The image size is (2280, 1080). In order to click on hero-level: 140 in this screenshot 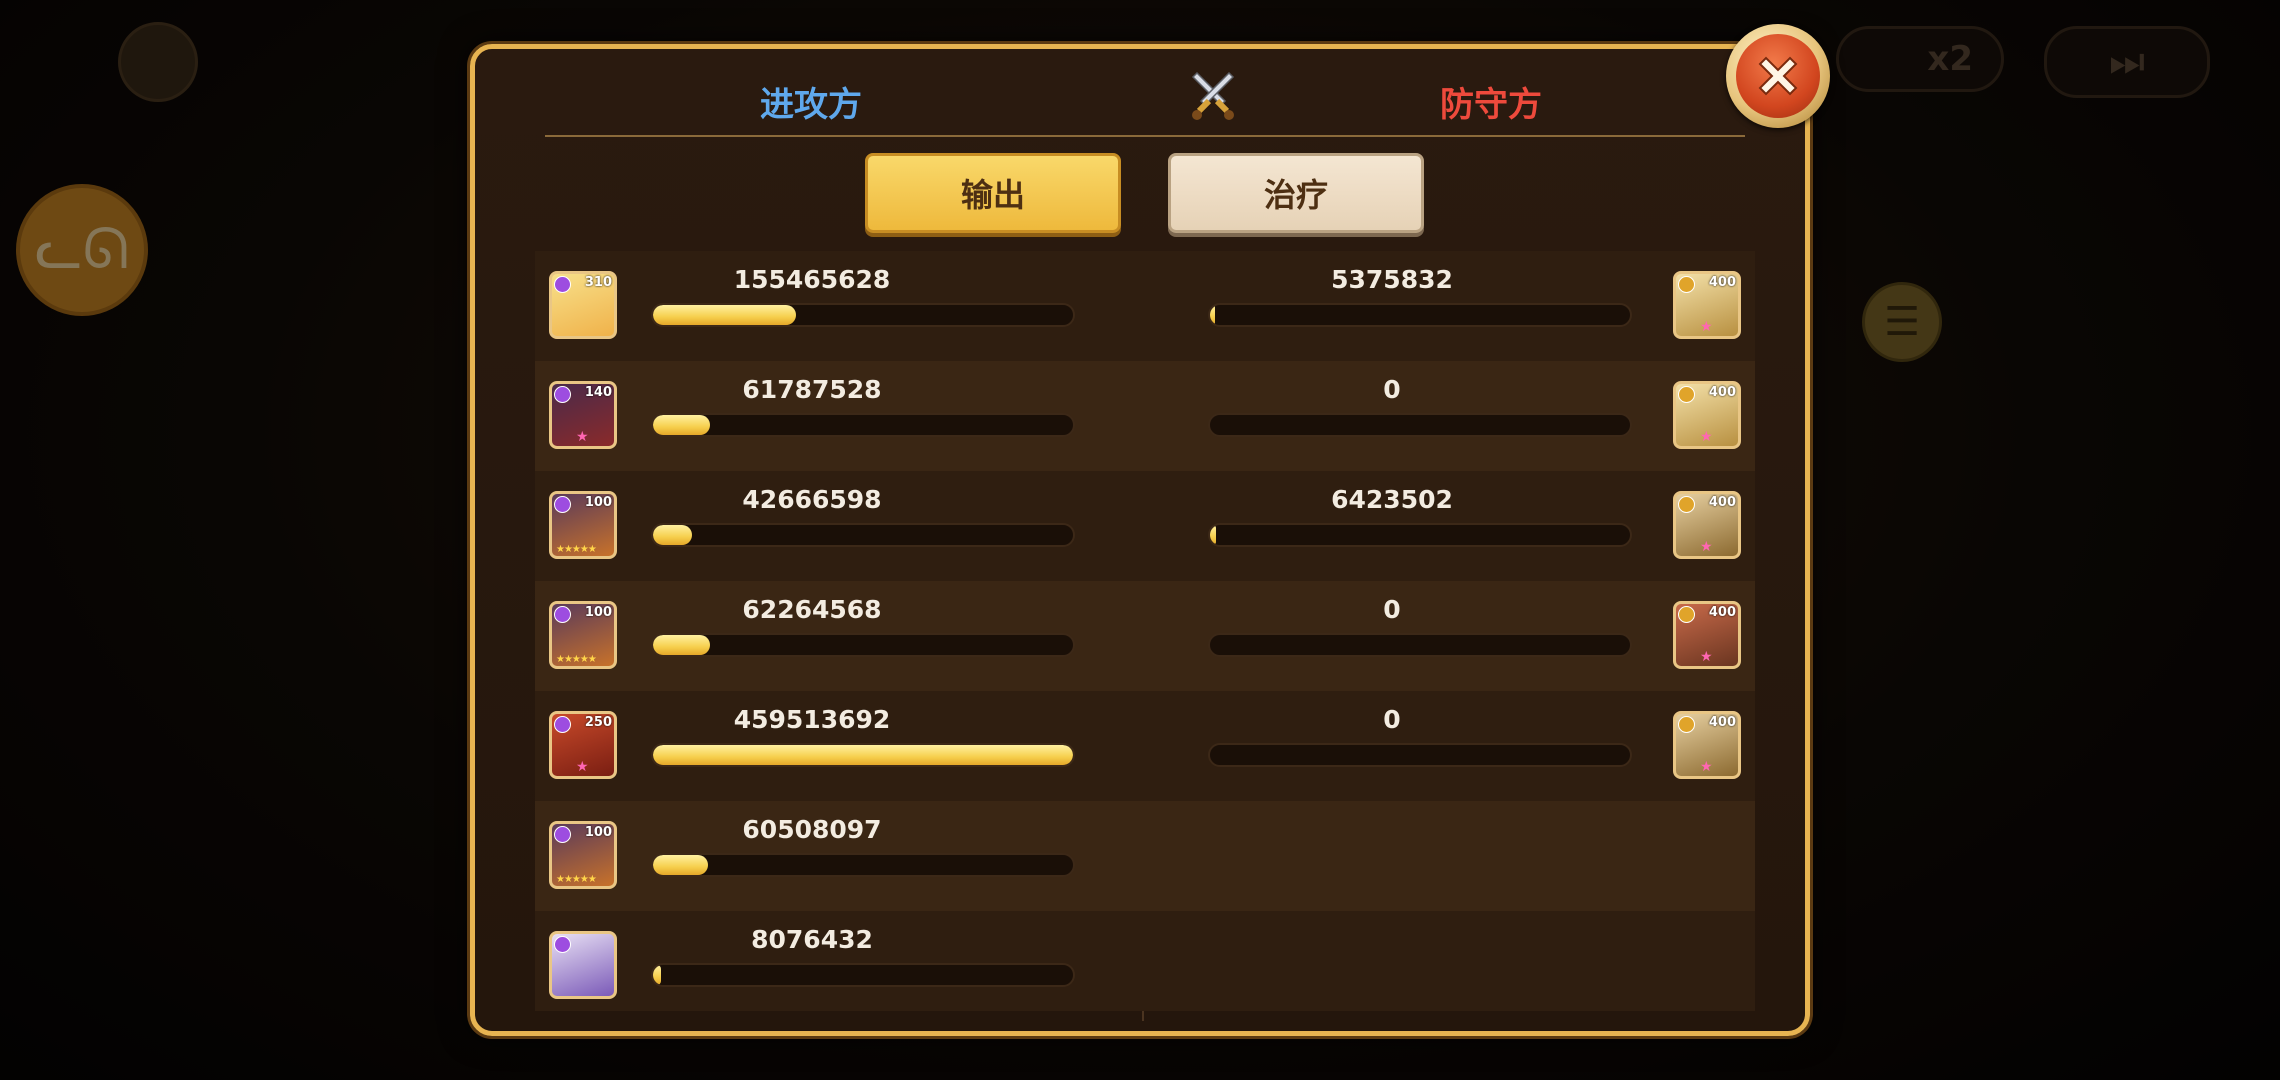, I will do `click(598, 392)`.